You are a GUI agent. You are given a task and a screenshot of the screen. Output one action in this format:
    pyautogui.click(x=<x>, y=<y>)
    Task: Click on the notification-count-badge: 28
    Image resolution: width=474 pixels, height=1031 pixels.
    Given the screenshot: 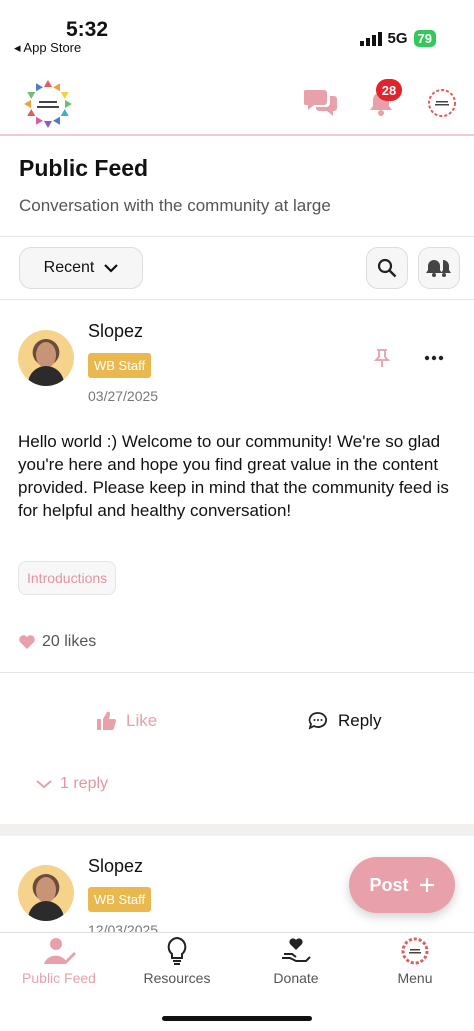 What is the action you would take?
    pyautogui.click(x=389, y=90)
    